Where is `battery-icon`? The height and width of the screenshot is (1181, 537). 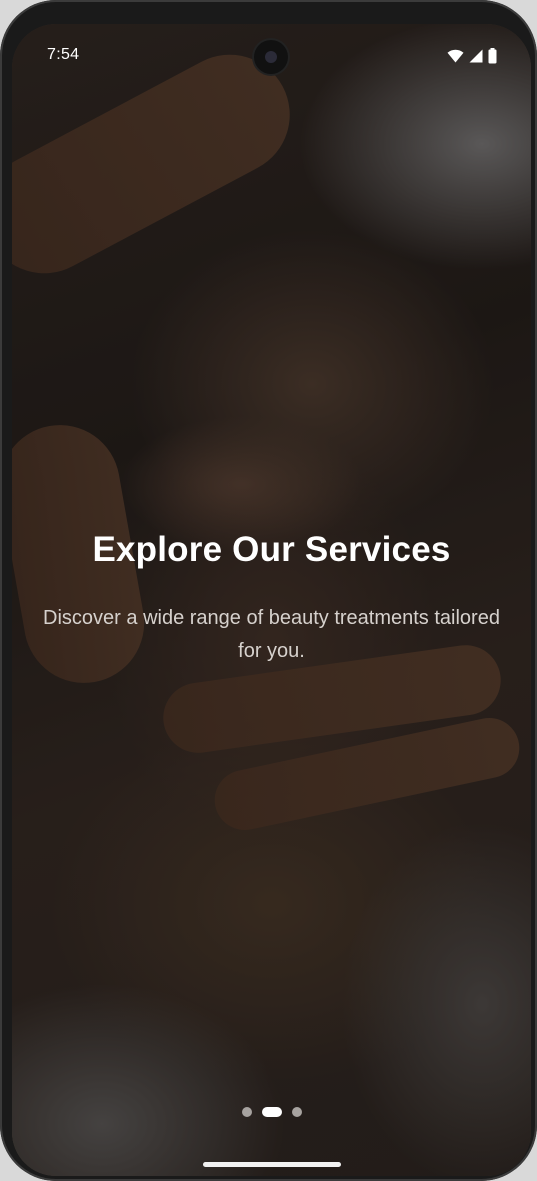
battery-icon is located at coordinates (492, 58).